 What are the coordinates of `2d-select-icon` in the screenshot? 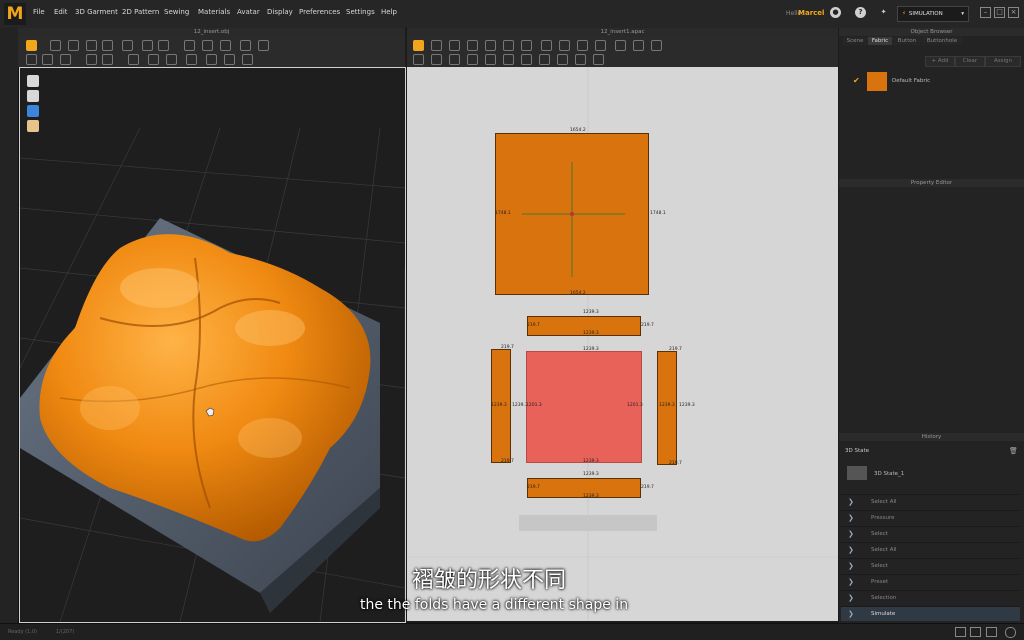 It's located at (418, 45).